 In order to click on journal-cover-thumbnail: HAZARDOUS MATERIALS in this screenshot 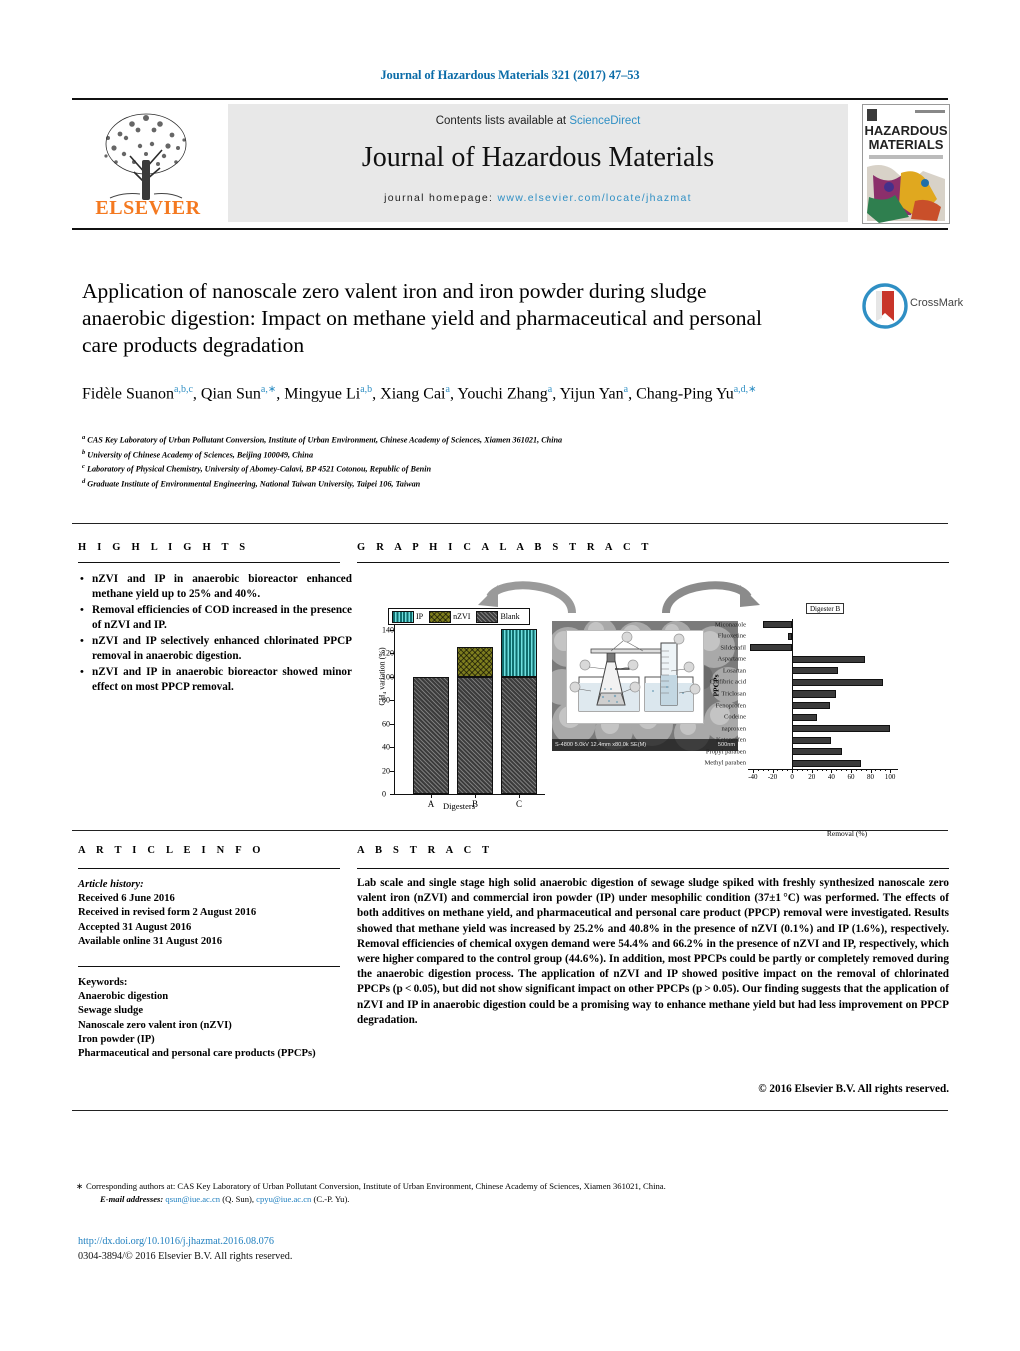, I will do `click(906, 164)`.